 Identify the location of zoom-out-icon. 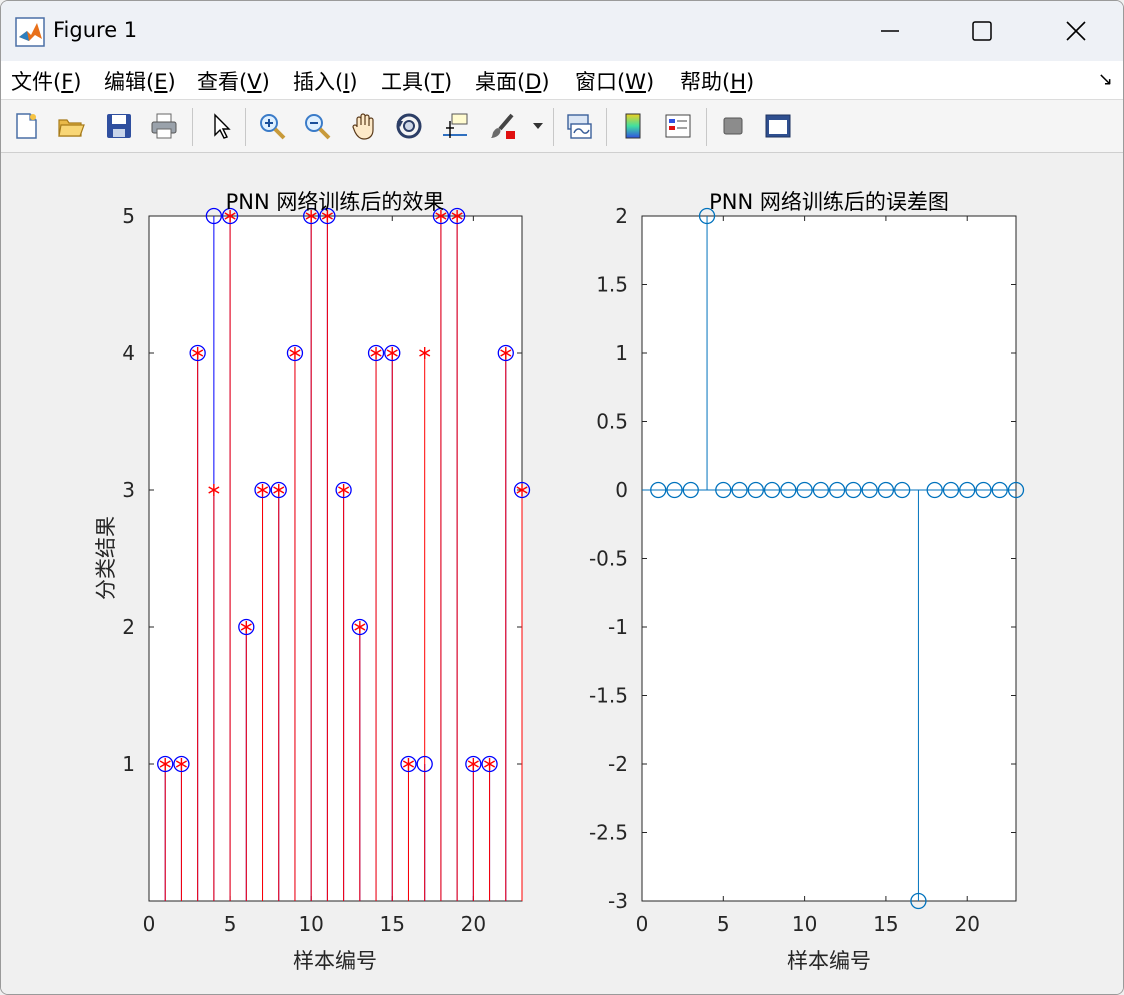
(318, 127).